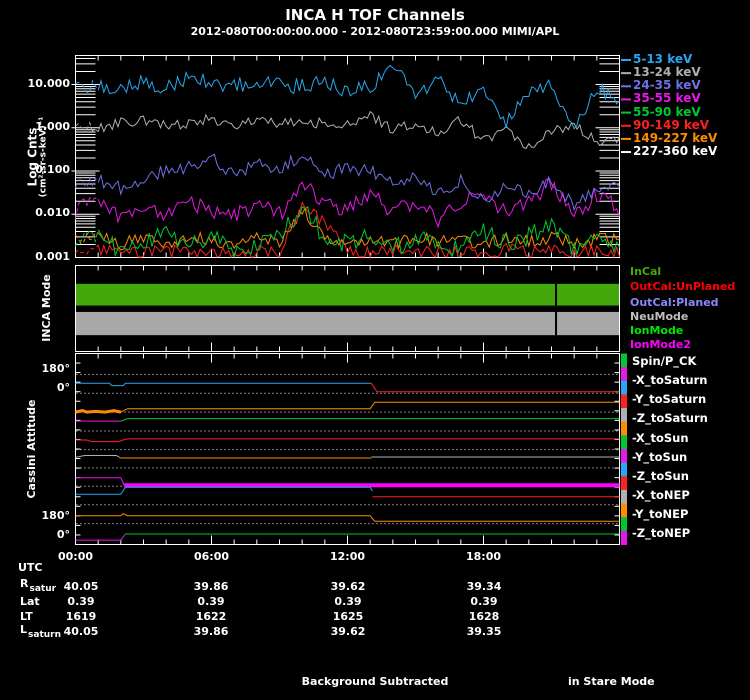 This screenshot has height=700, width=750. I want to click on attitude-panel-title: Cassini Attitude, so click(31, 449).